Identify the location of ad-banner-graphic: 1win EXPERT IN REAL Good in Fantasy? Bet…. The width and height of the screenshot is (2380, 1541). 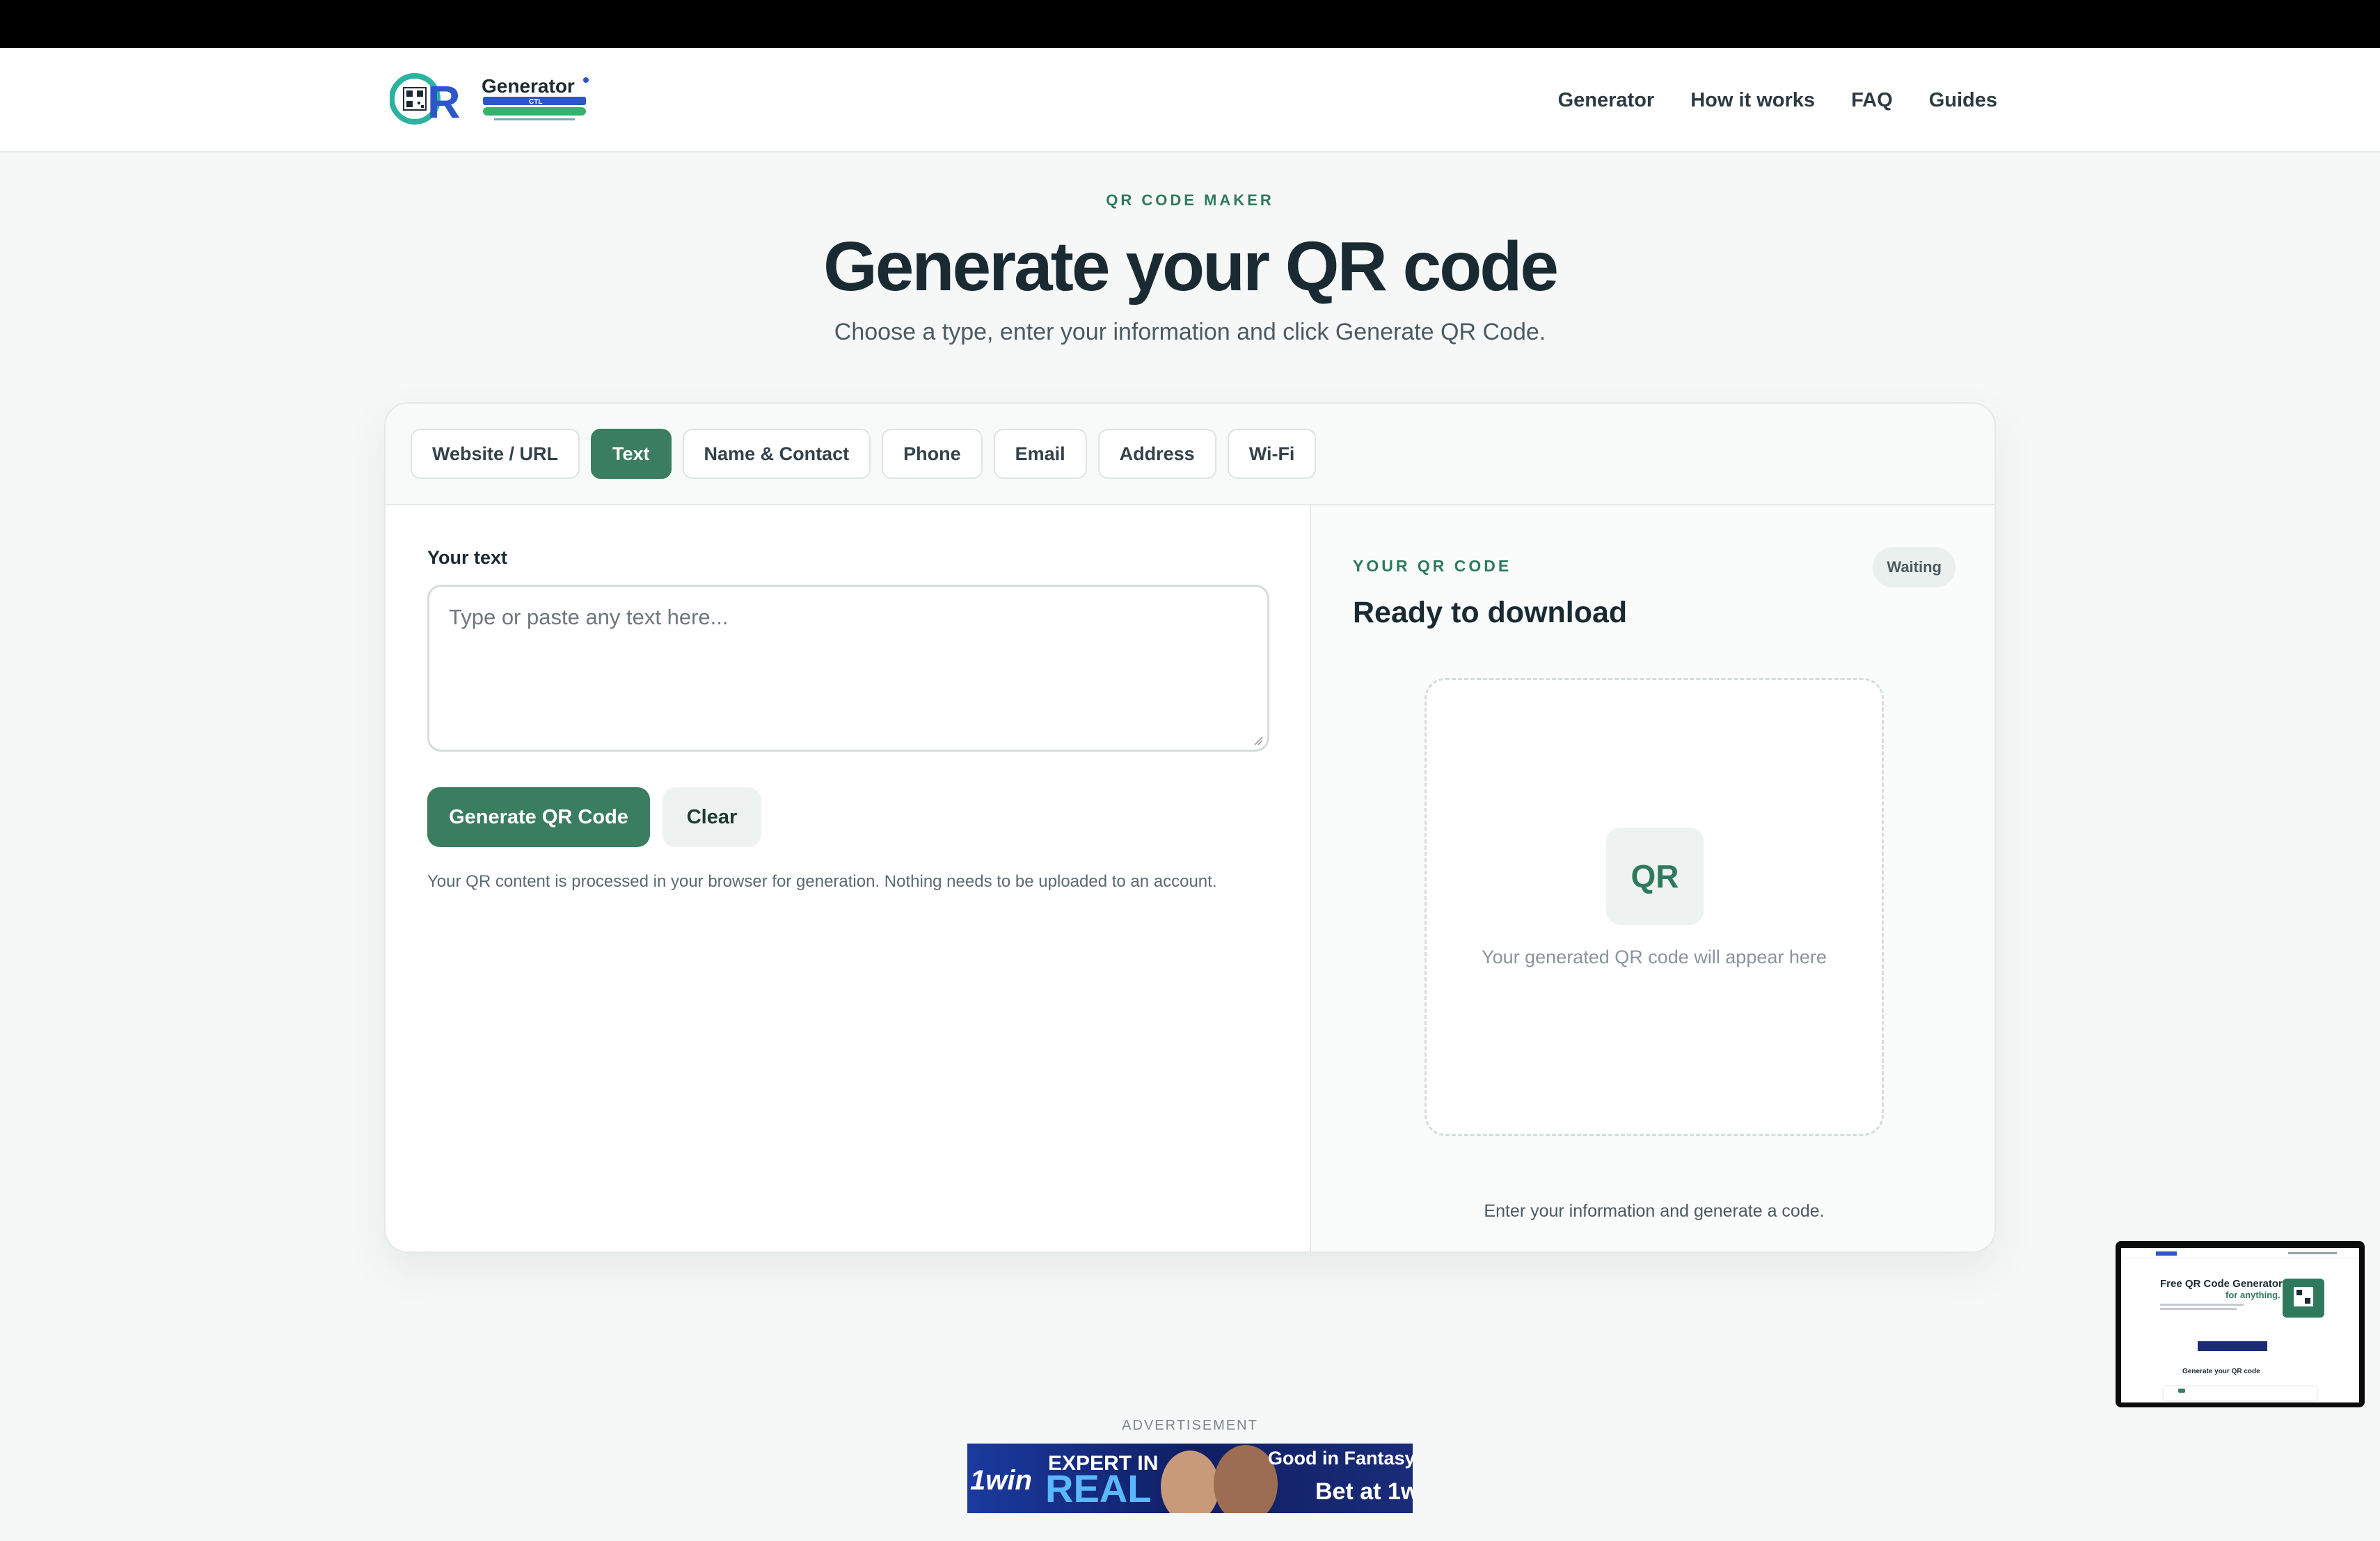
(1190, 1478).